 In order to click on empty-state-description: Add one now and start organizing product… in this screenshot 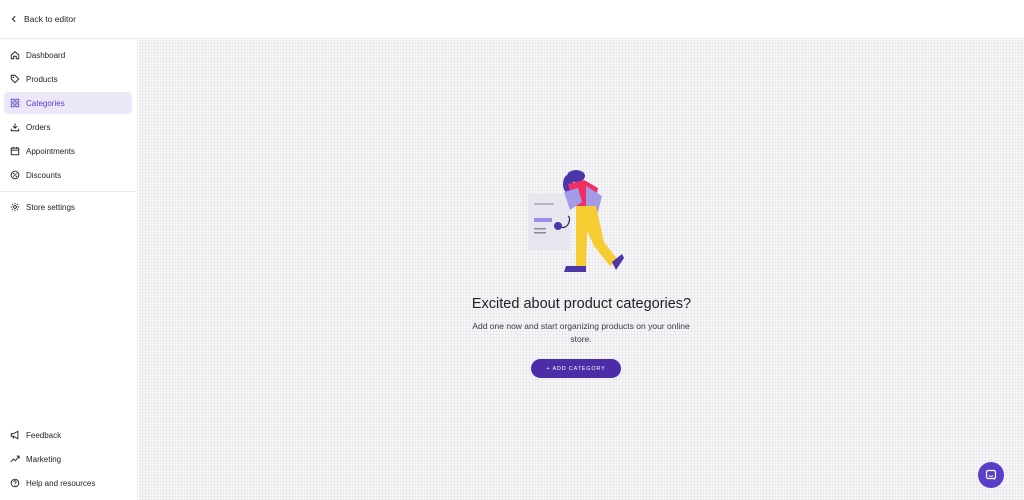, I will do `click(581, 332)`.